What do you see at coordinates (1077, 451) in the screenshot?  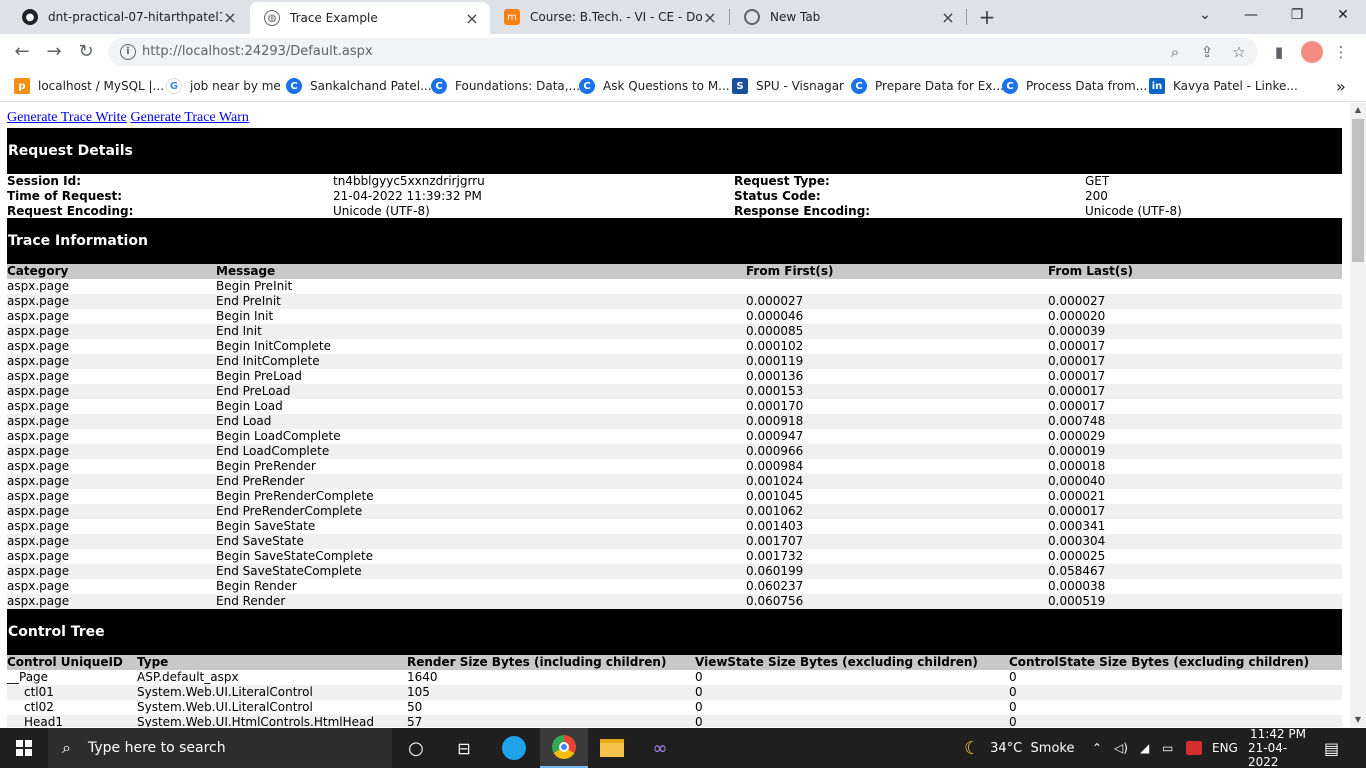 I see `trace-from-last: 0.000019` at bounding box center [1077, 451].